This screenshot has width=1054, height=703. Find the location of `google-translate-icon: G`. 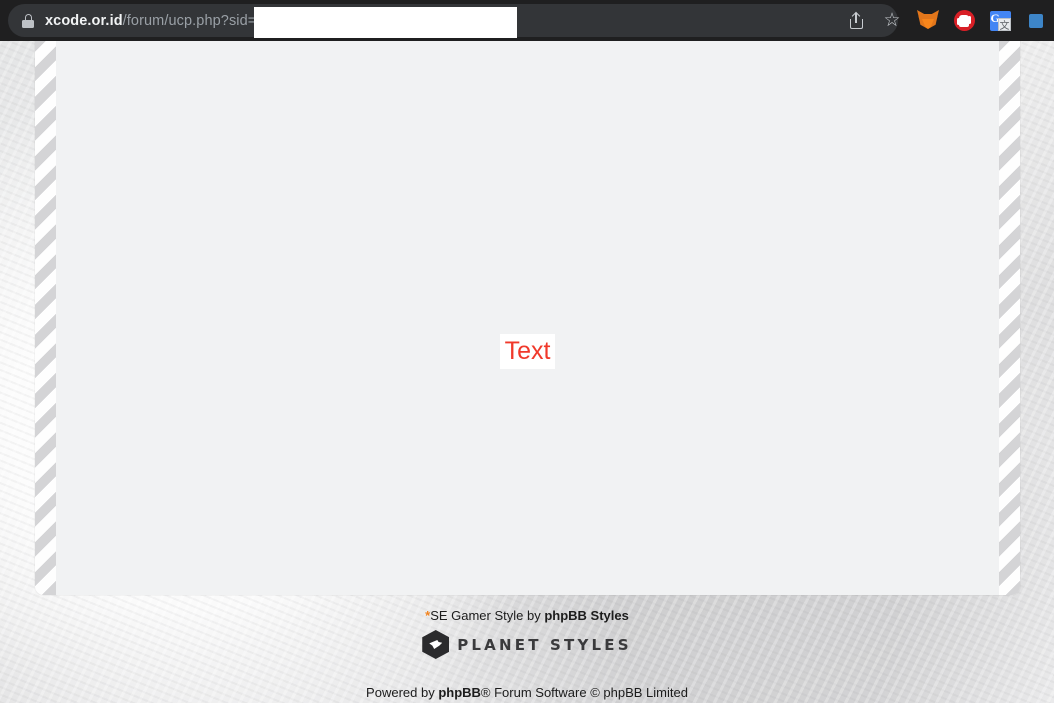

google-translate-icon: G is located at coordinates (1000, 21).